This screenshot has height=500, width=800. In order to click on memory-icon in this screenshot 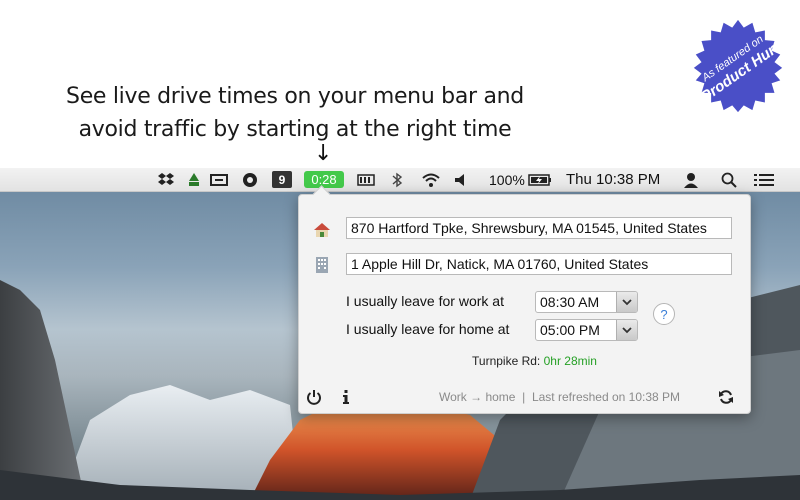, I will do `click(366, 179)`.